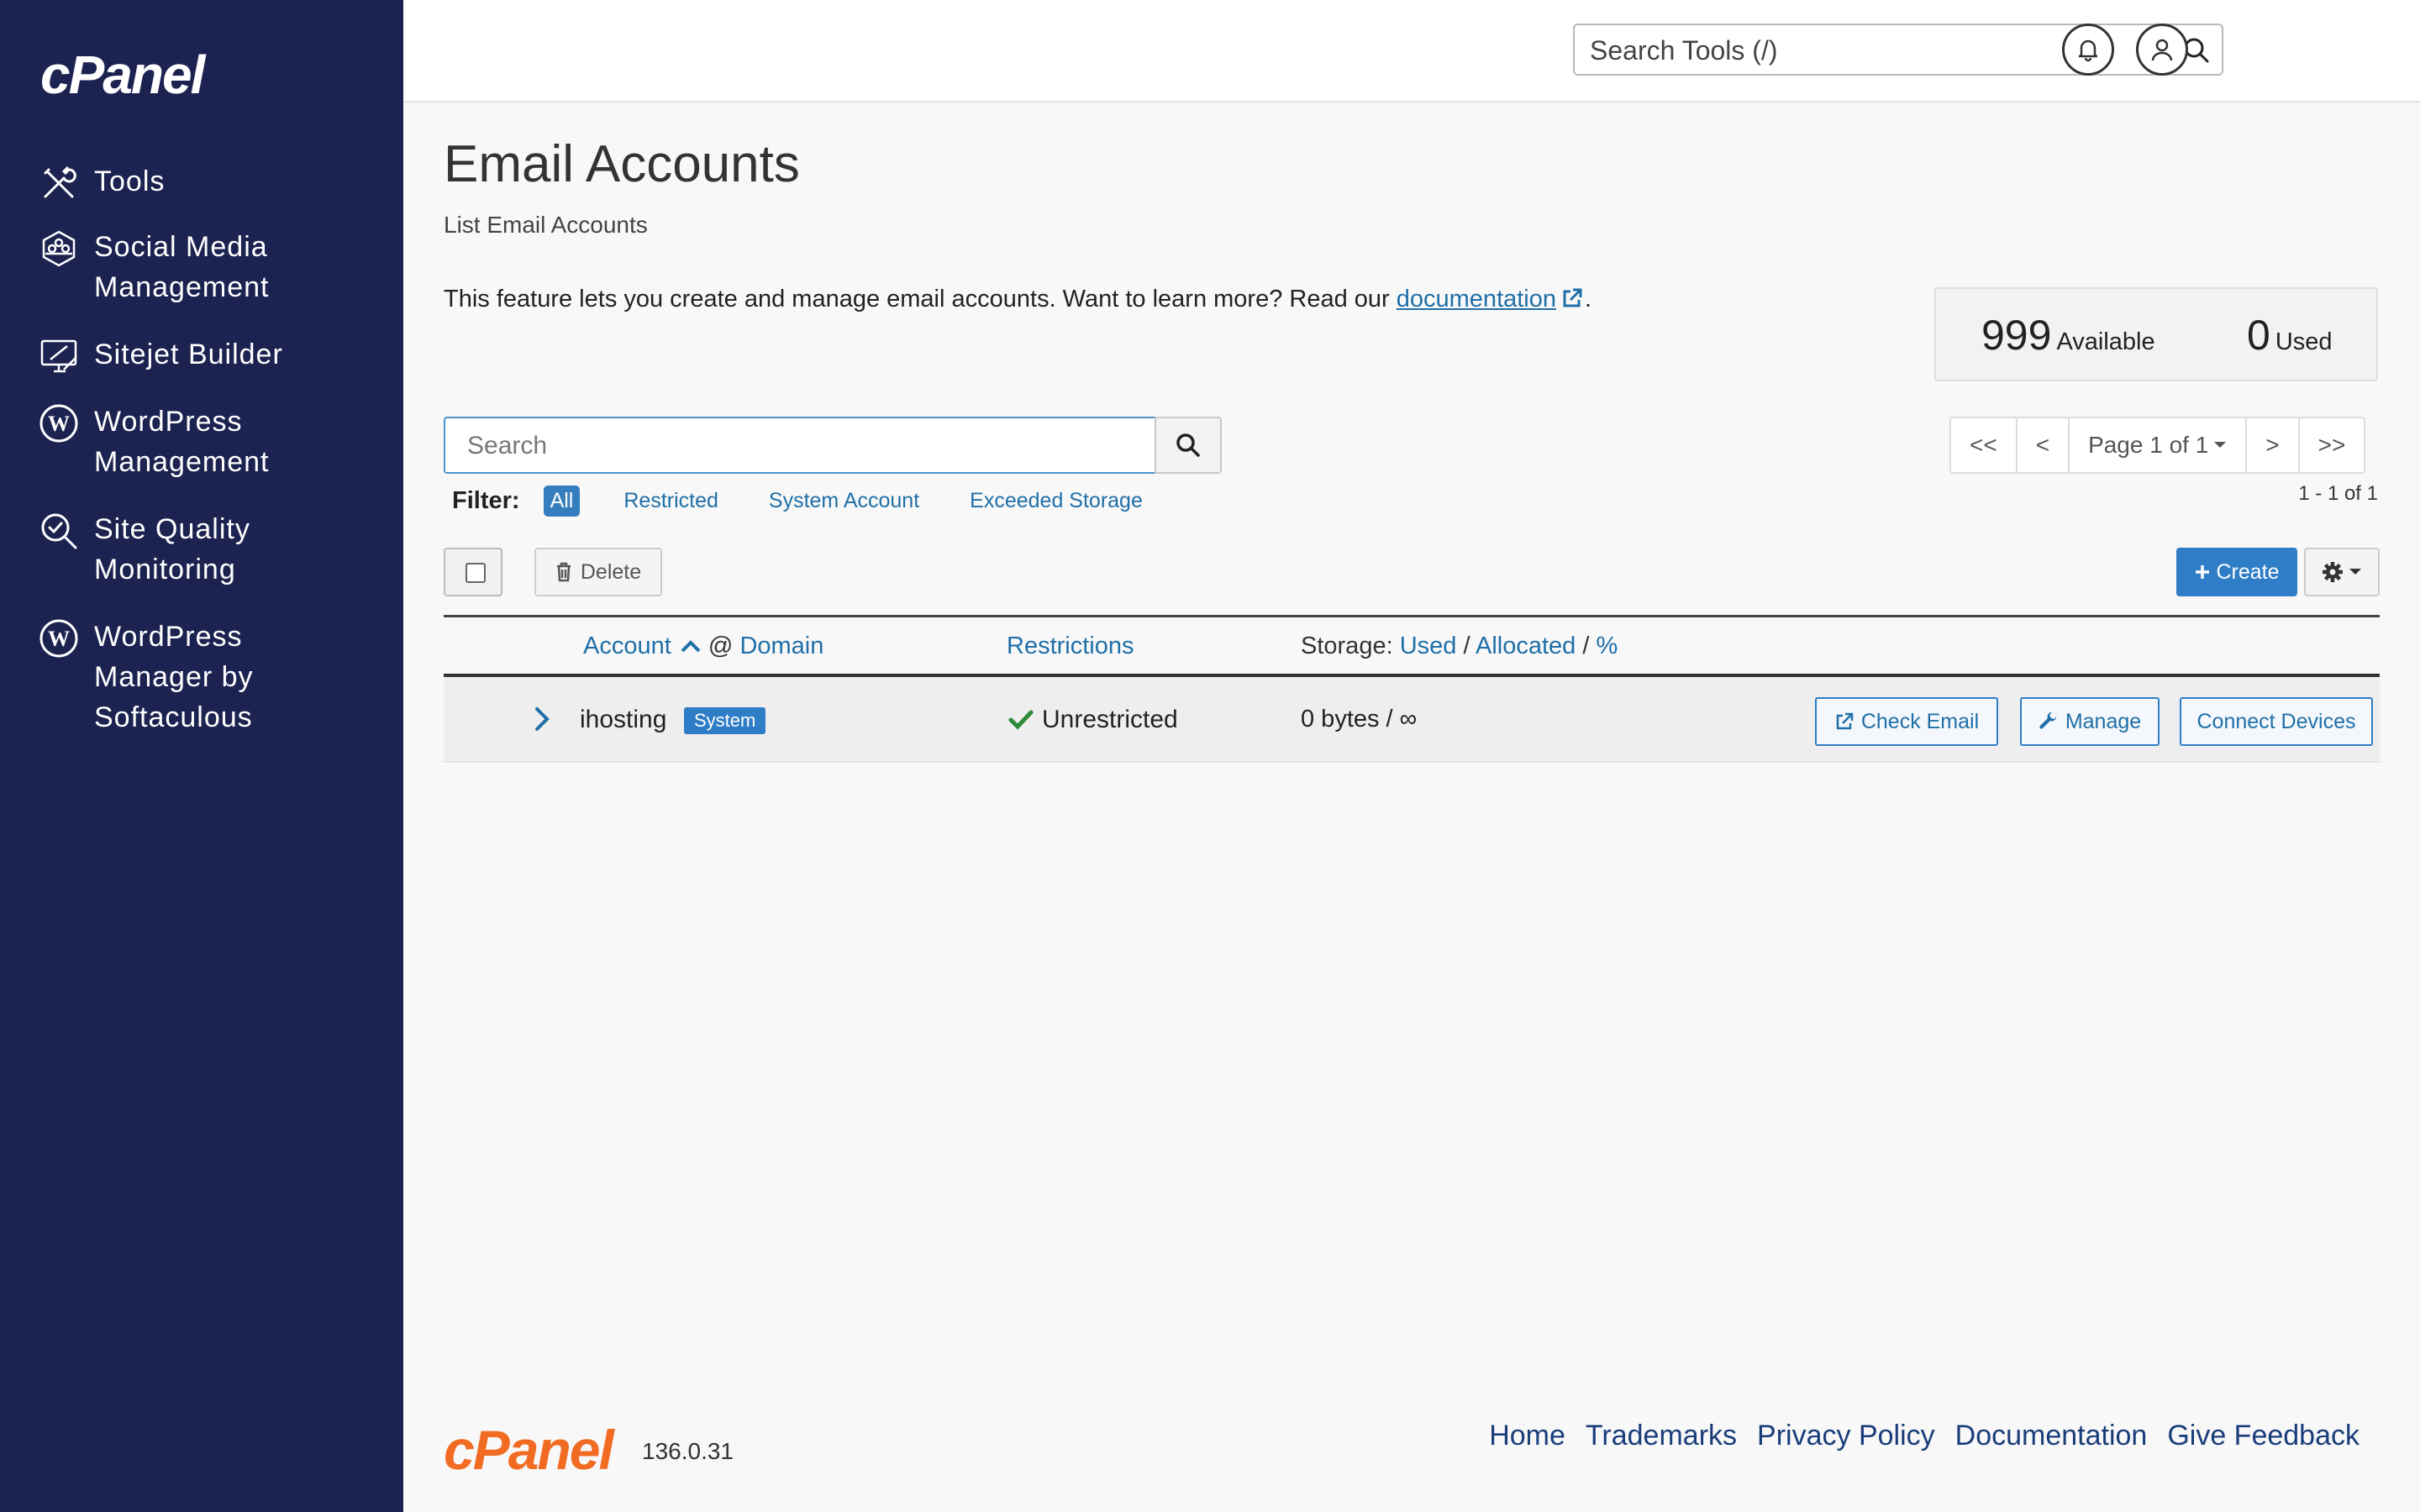  Describe the element at coordinates (486, 500) in the screenshot. I see `filter-label: Filter:` at that location.